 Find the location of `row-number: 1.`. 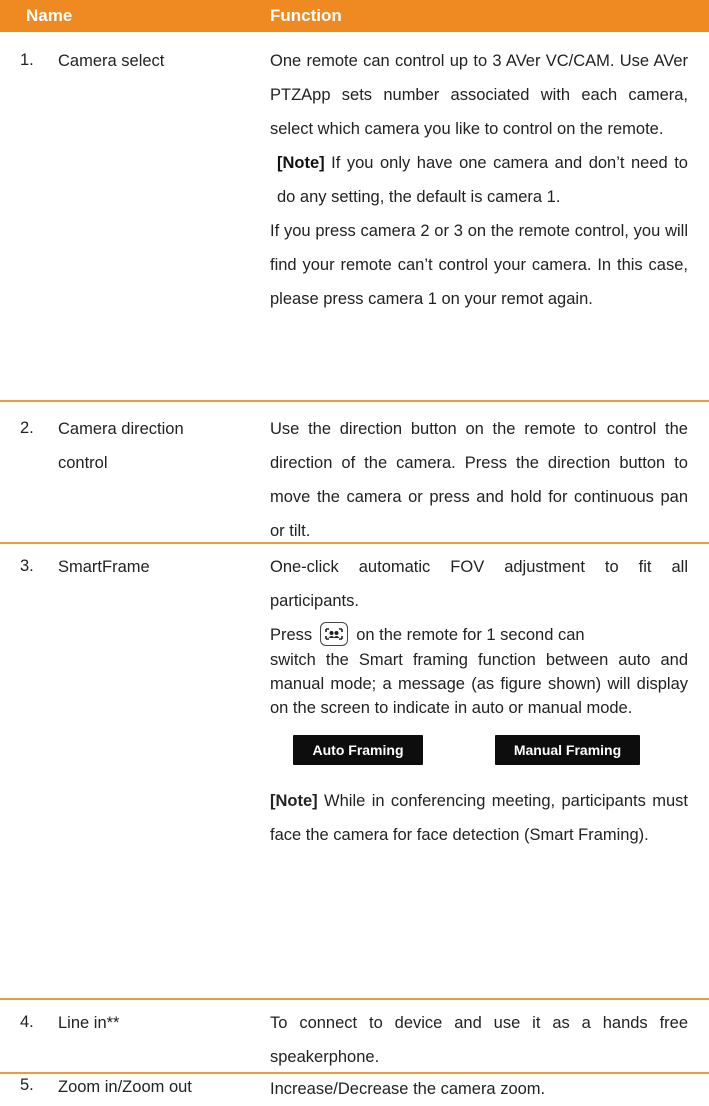

row-number: 1. is located at coordinates (27, 60).